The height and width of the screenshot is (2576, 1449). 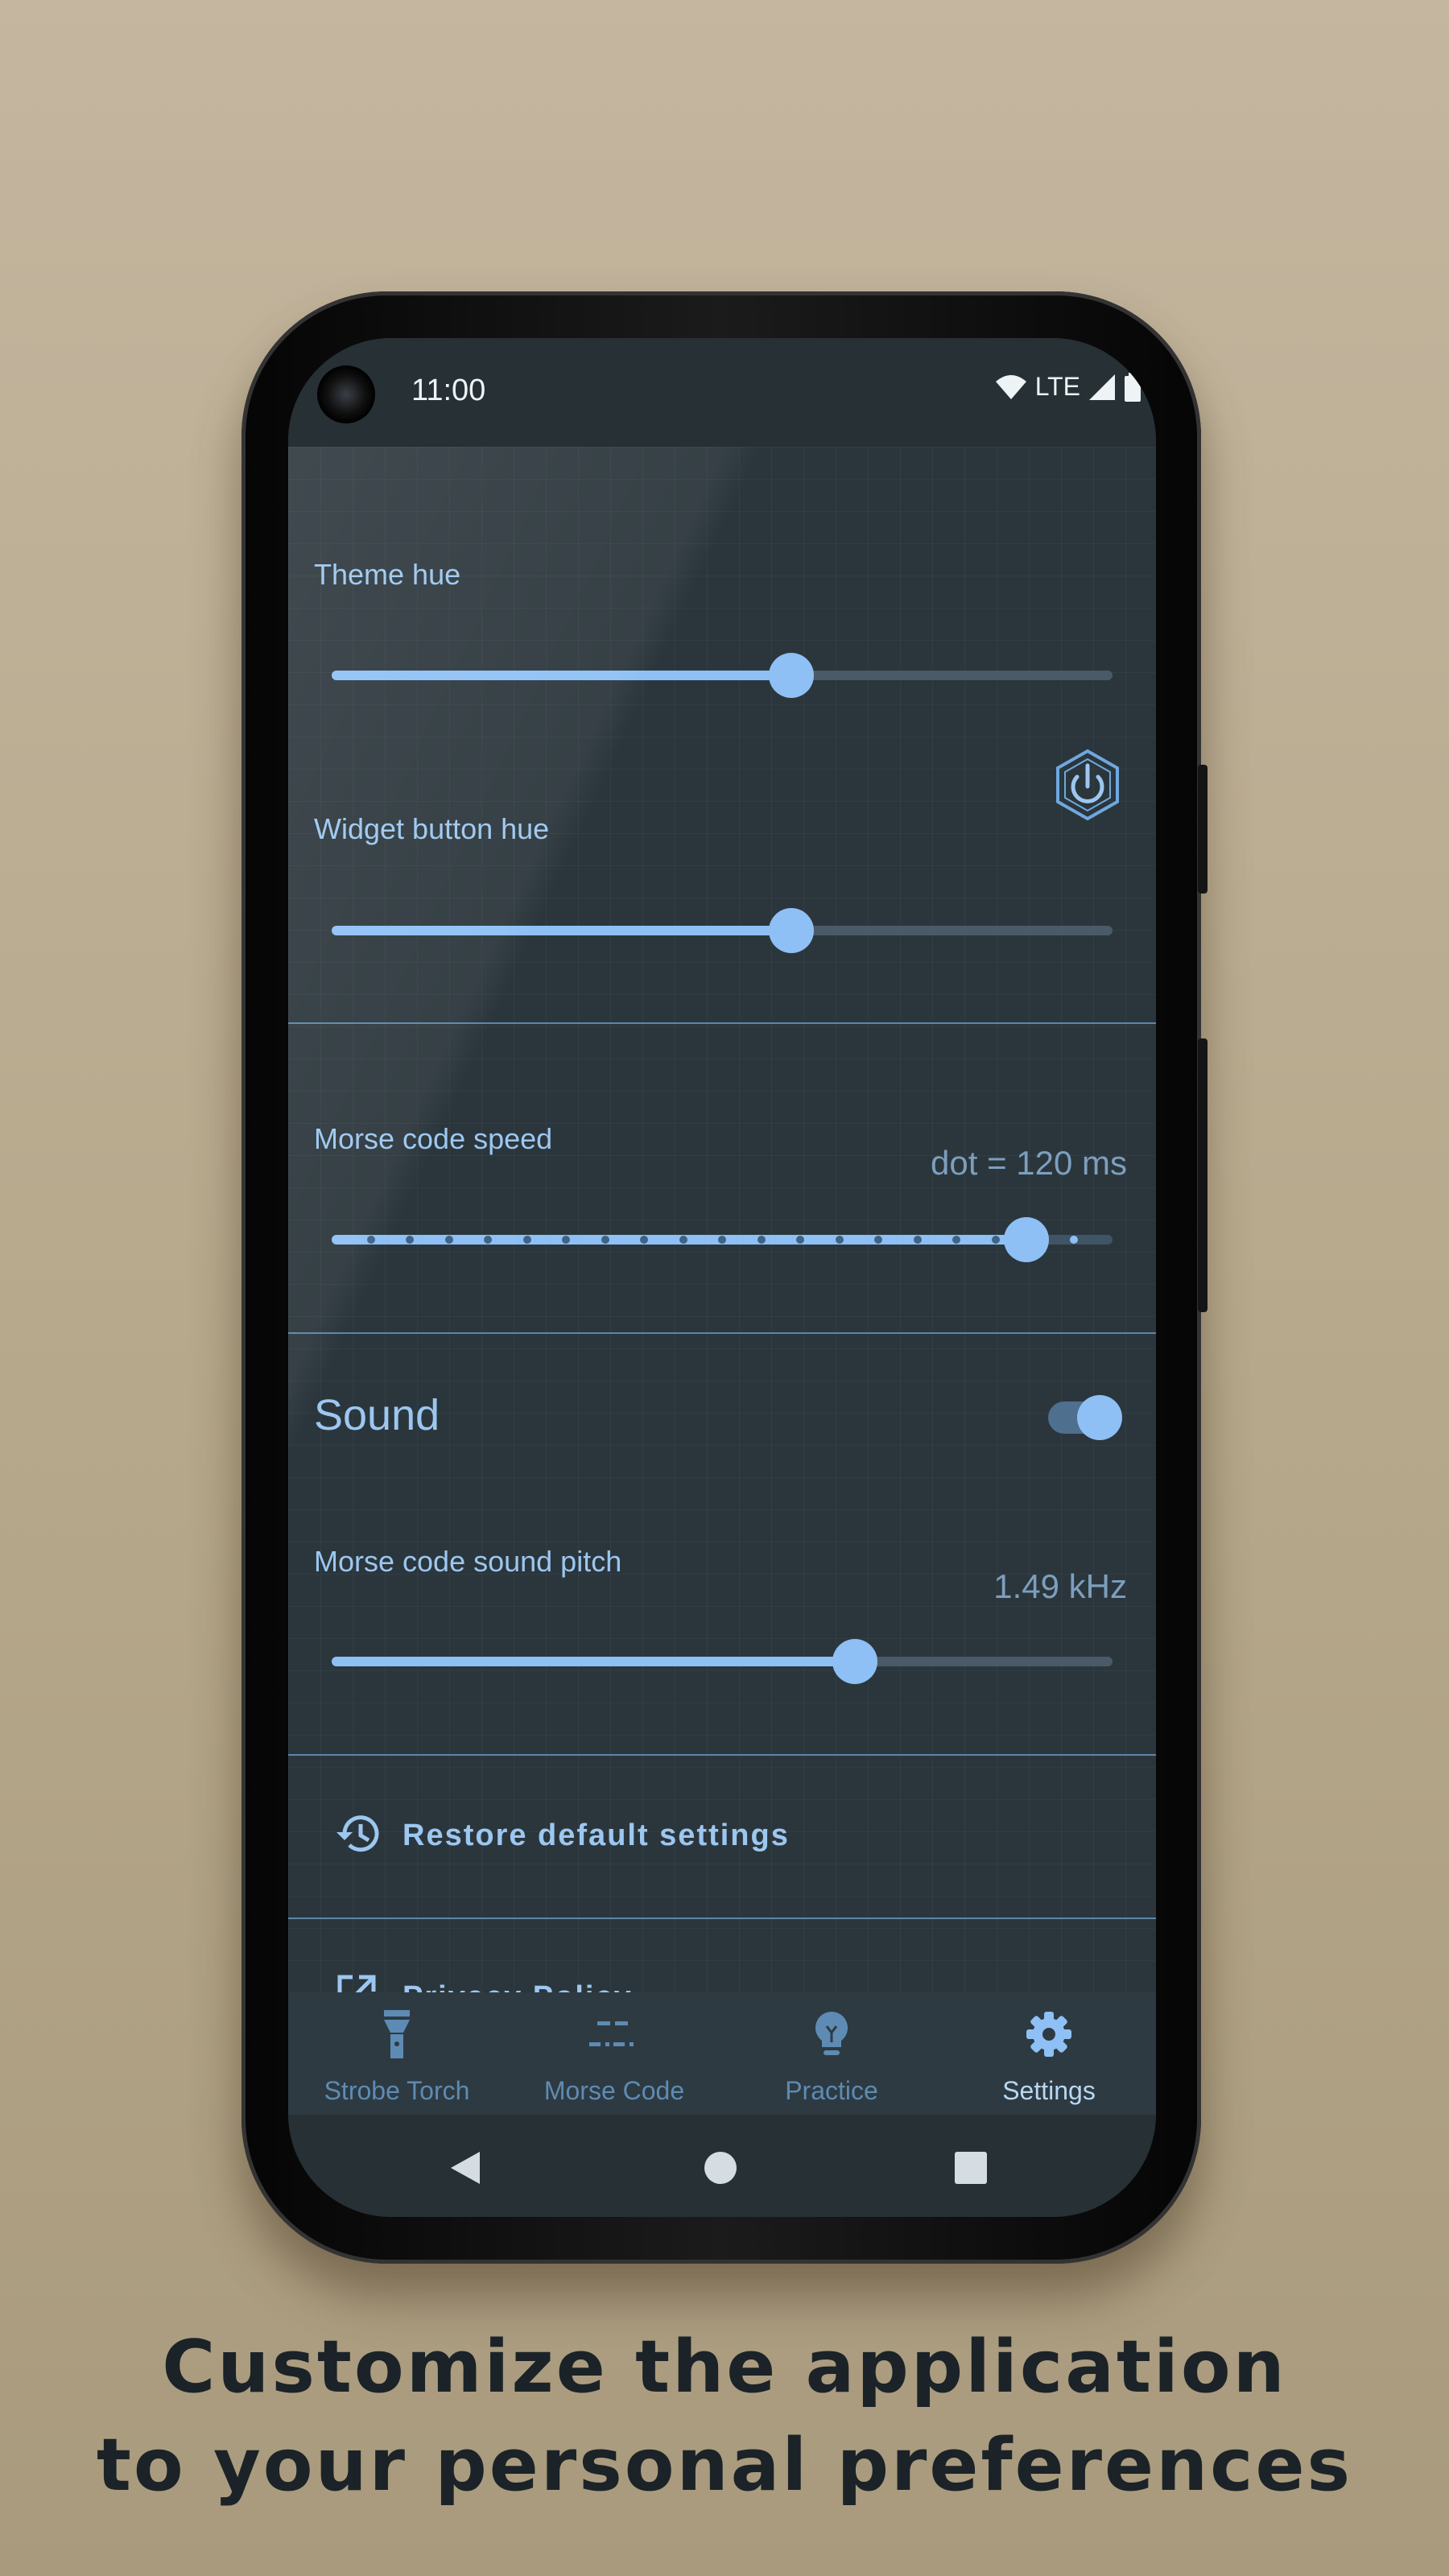 What do you see at coordinates (387, 574) in the screenshot?
I see `theme-hue-label: Theme hue` at bounding box center [387, 574].